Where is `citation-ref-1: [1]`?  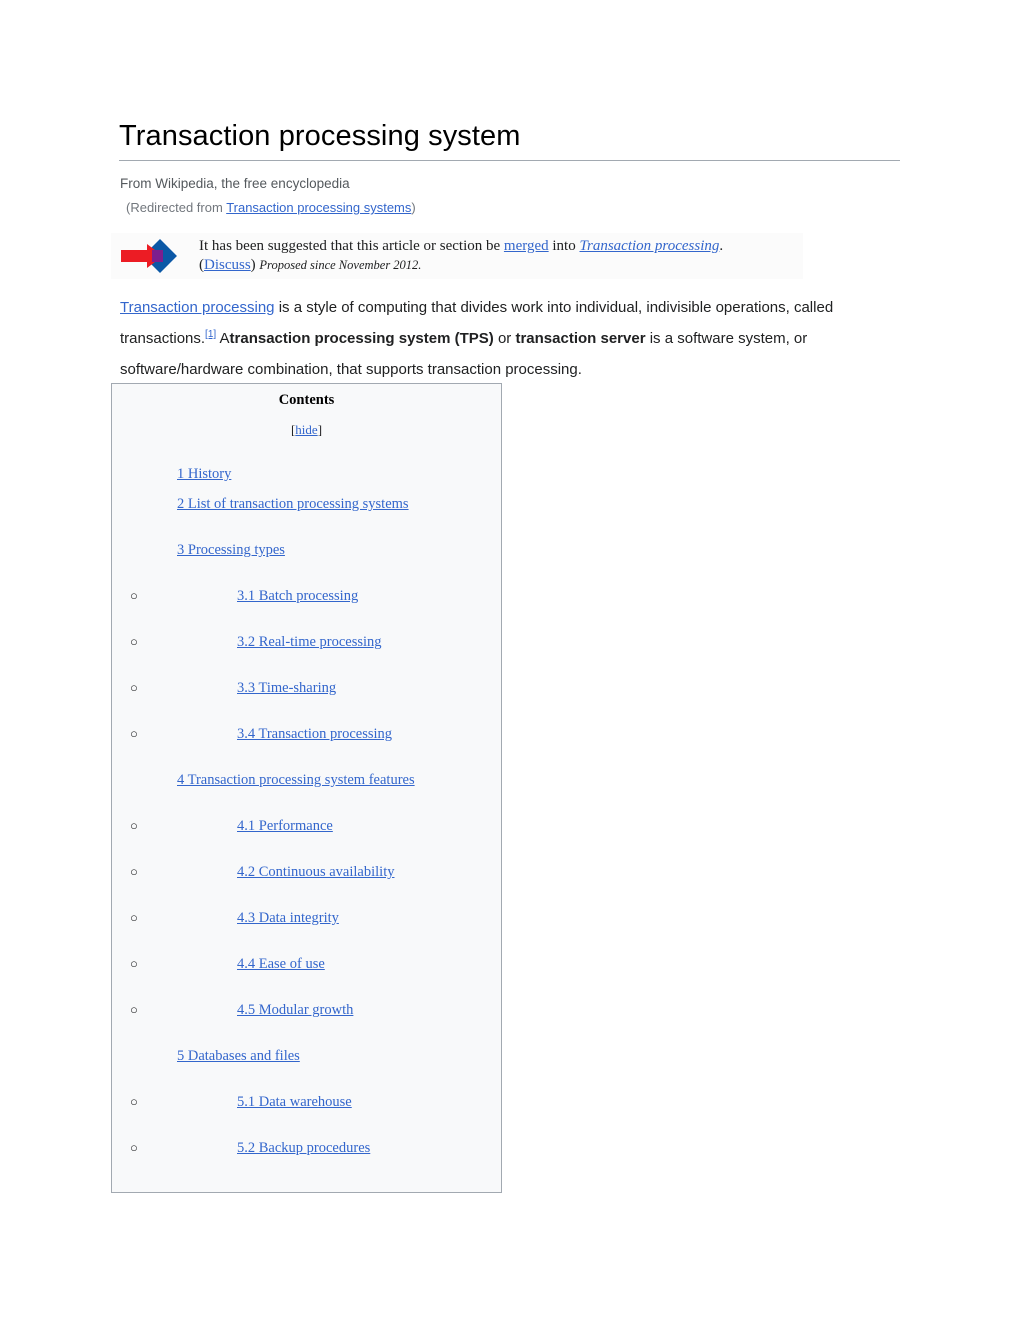 citation-ref-1: [1] is located at coordinates (210, 334).